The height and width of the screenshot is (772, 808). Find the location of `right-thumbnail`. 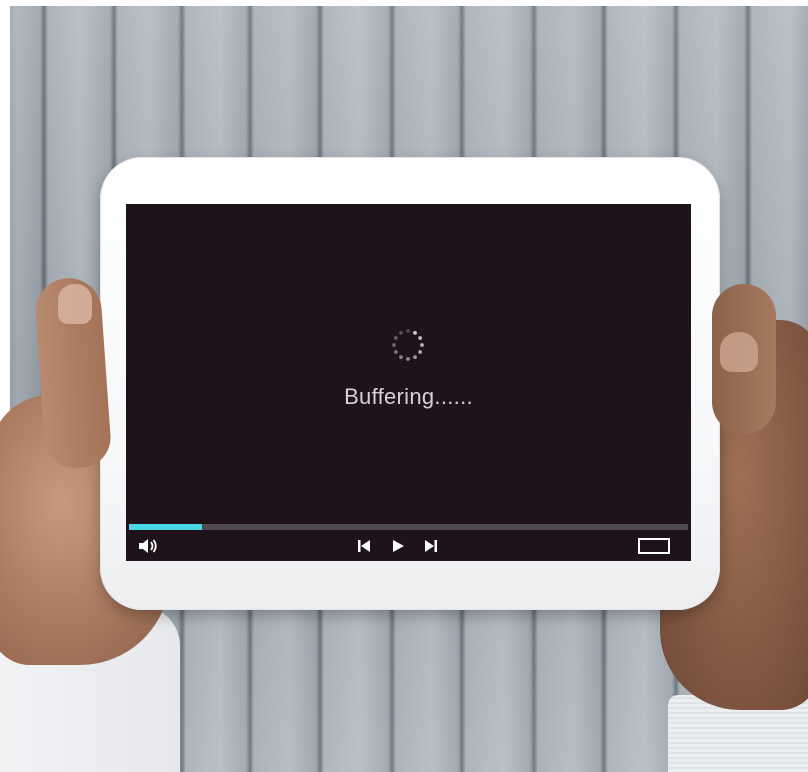

right-thumbnail is located at coordinates (739, 352).